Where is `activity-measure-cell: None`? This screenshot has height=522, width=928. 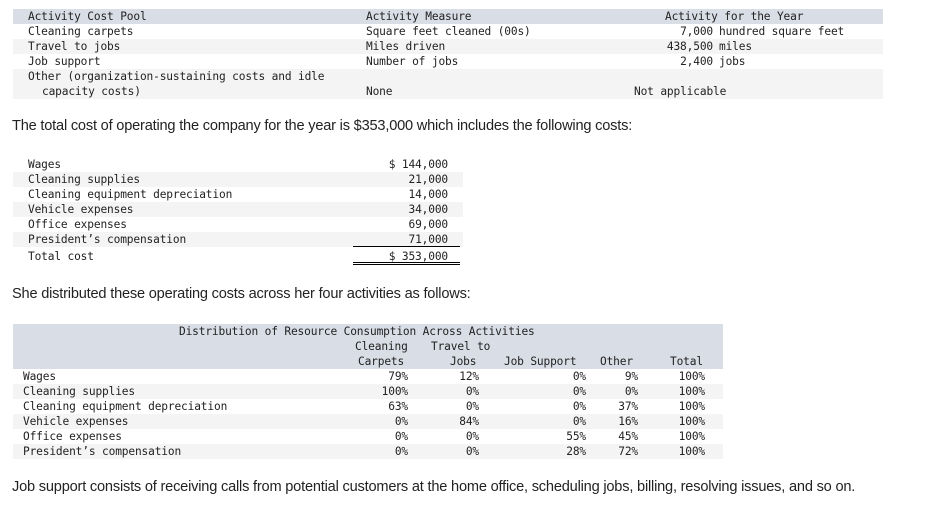
activity-measure-cell: None is located at coordinates (472, 84).